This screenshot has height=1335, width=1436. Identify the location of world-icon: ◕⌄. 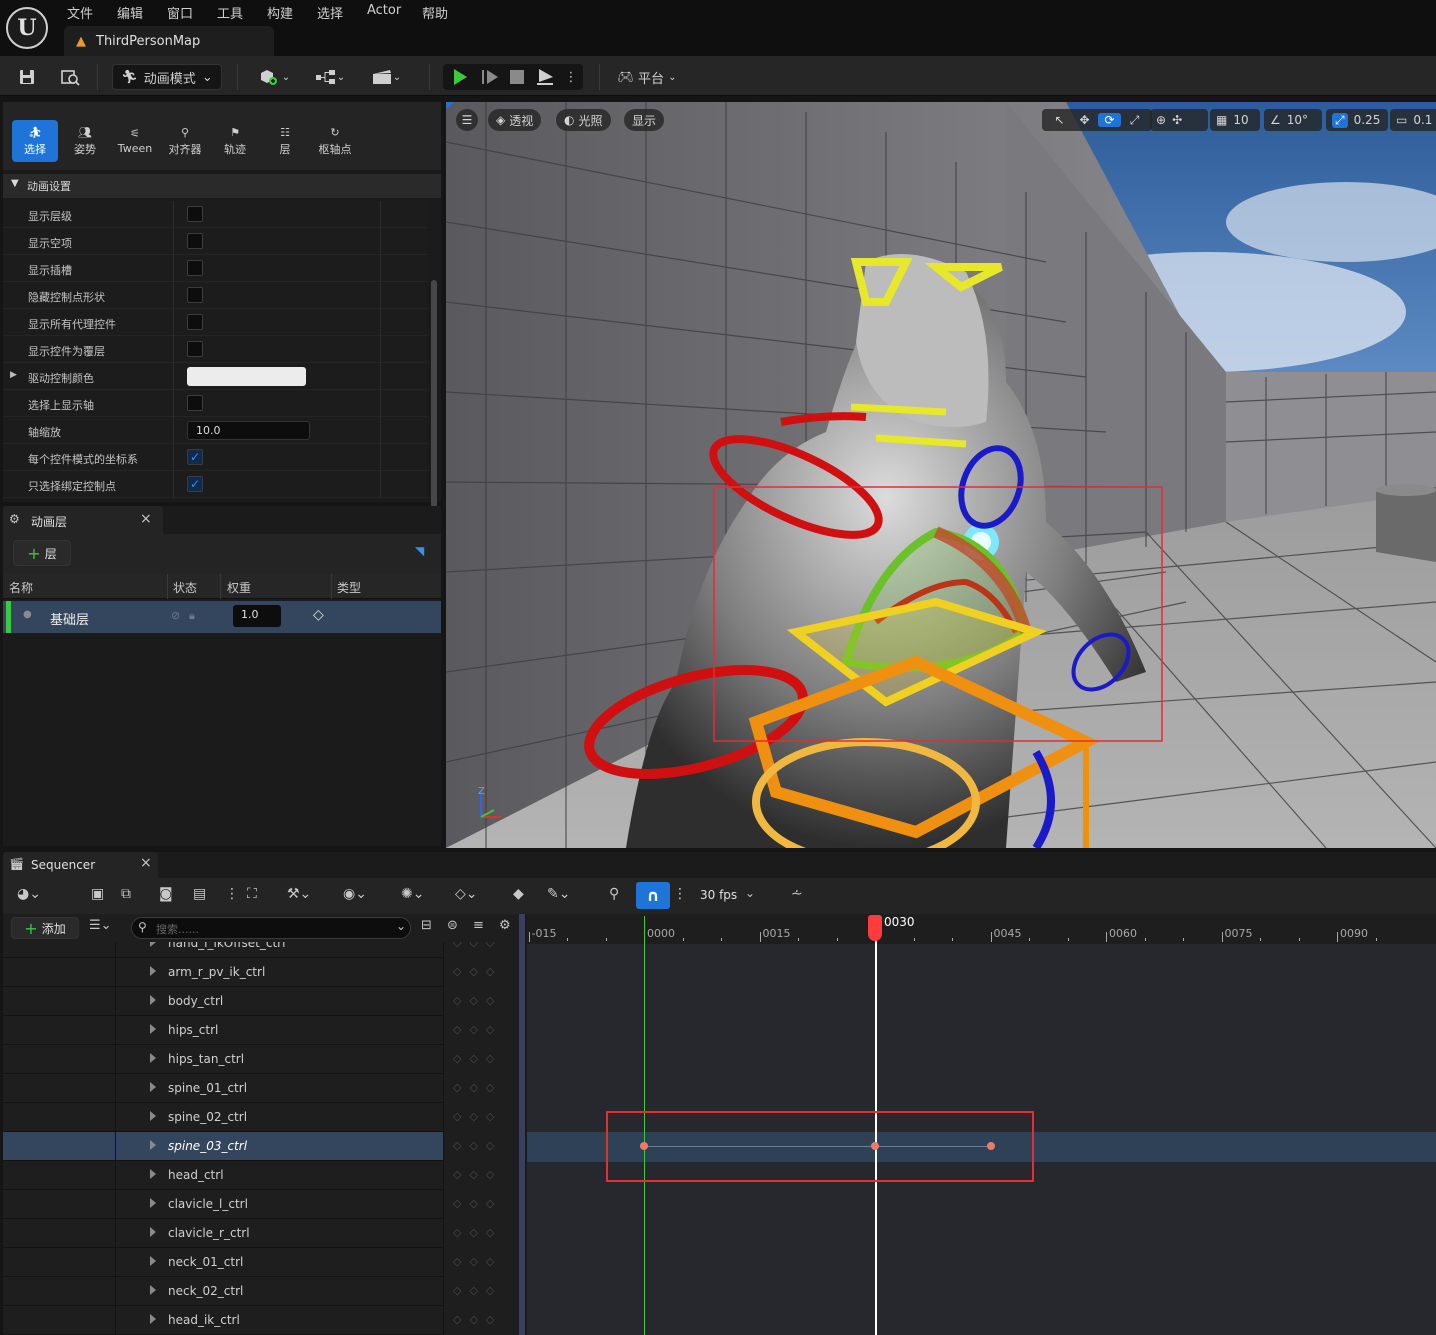
(29, 894).